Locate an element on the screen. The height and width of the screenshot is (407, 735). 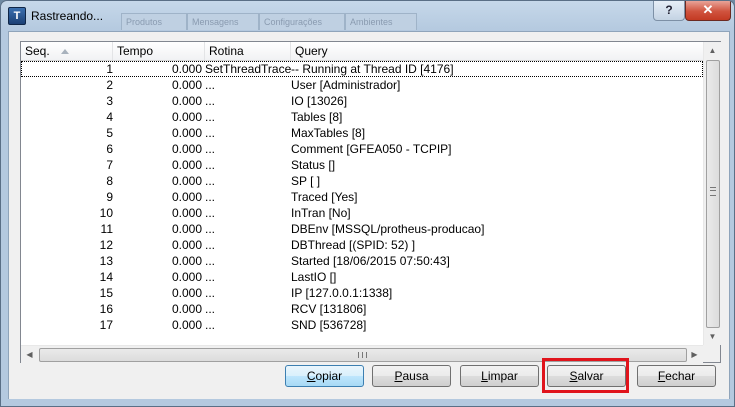
column-header-tempo: Tempo is located at coordinates (159, 51).